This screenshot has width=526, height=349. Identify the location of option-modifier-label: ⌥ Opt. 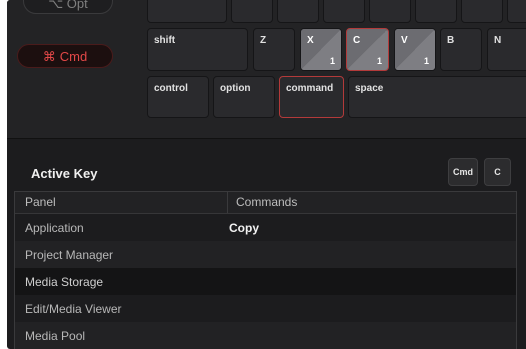
(68, 5).